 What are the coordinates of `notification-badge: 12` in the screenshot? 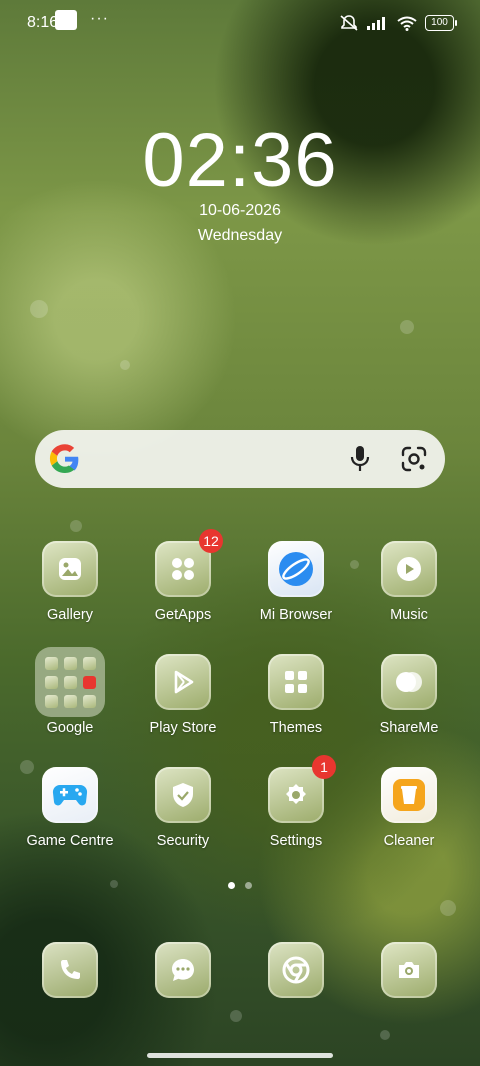 It's located at (211, 541).